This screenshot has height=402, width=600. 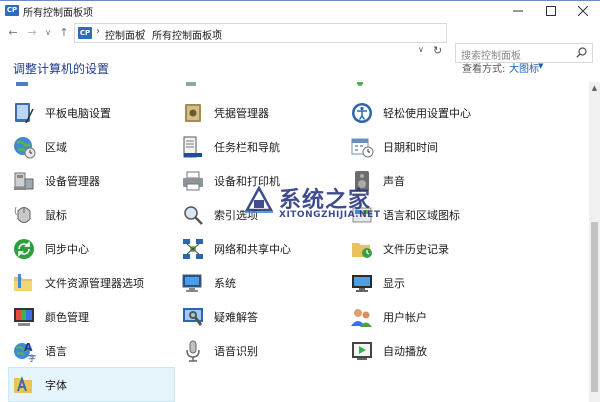 What do you see at coordinates (24, 113) in the screenshot?
I see `tablet-icon` at bounding box center [24, 113].